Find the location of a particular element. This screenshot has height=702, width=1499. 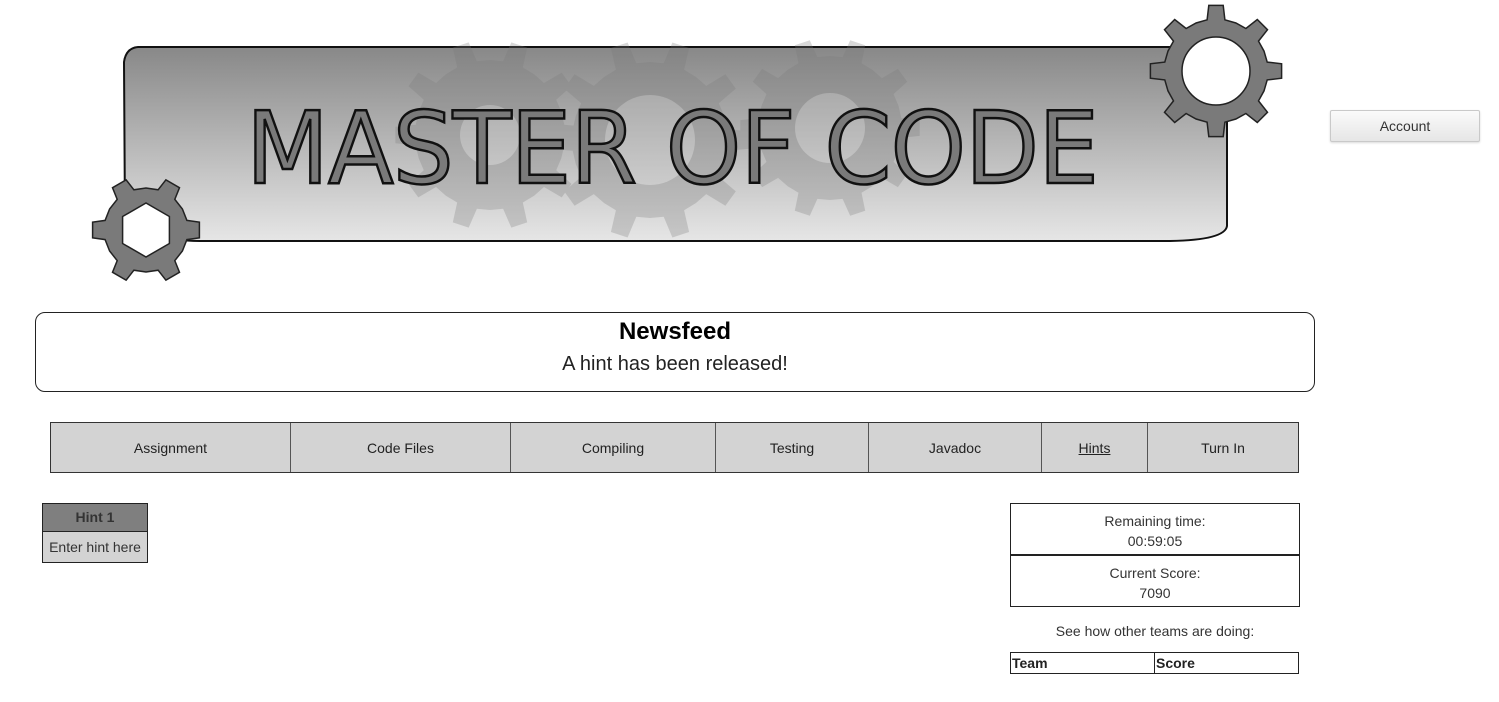

tab-testing: Testing is located at coordinates (792, 447).